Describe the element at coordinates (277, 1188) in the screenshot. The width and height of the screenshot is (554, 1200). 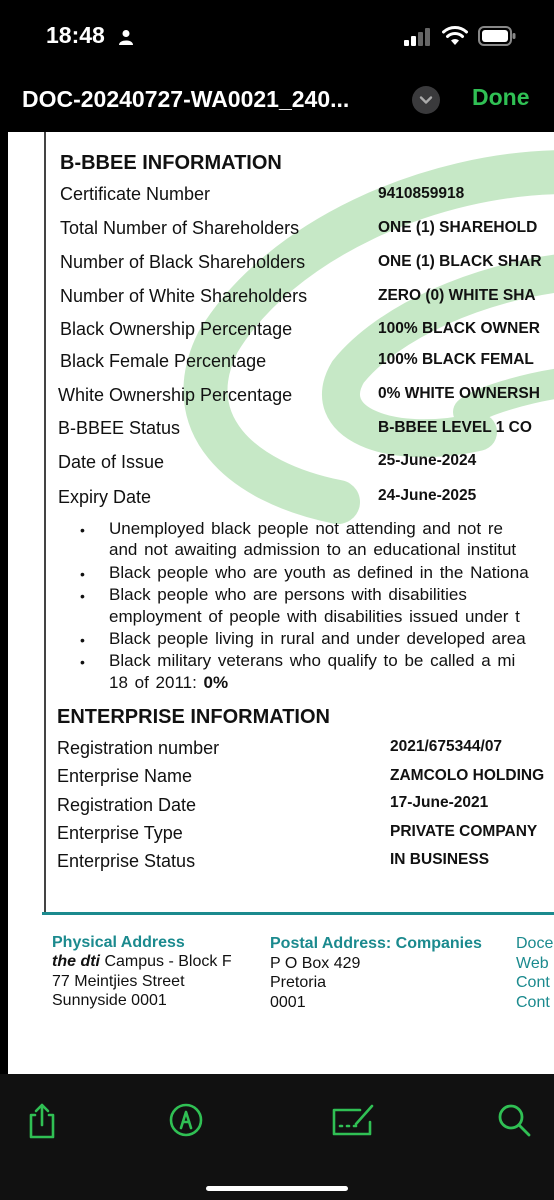
I see `home-indicator` at that location.